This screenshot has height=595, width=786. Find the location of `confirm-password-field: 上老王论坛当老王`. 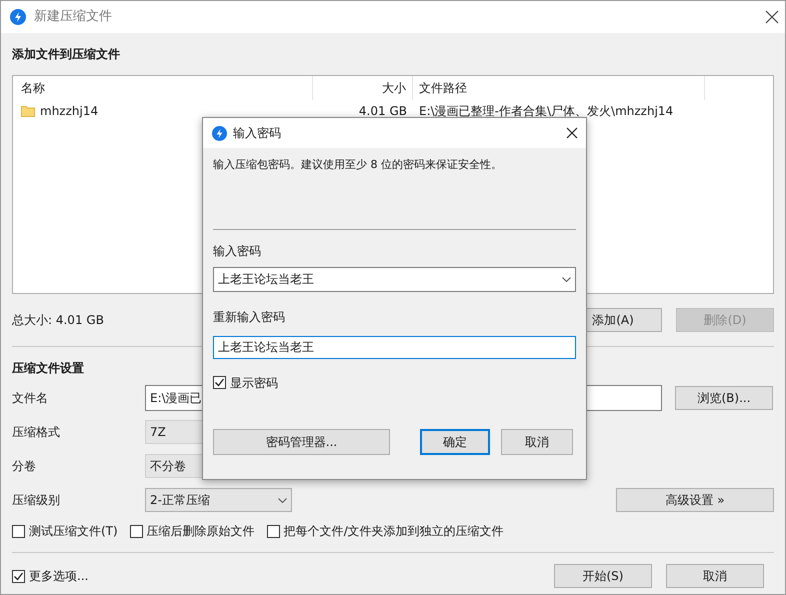

confirm-password-field: 上老王论坛当老王 is located at coordinates (394, 347).